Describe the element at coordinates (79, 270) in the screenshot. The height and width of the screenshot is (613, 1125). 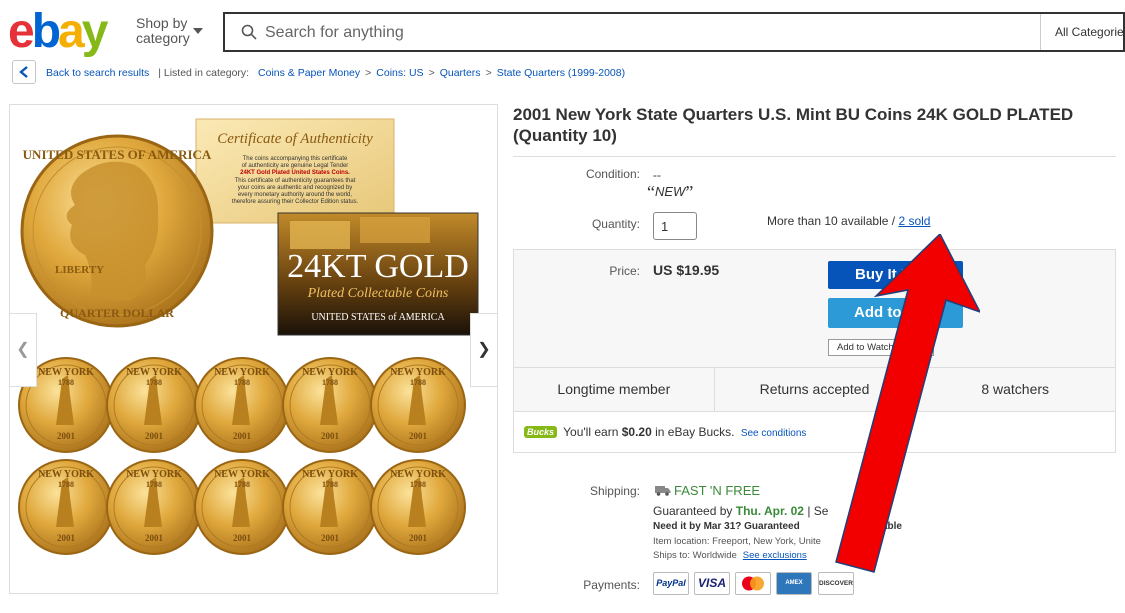
I see `coin-text: LIBERTY` at that location.